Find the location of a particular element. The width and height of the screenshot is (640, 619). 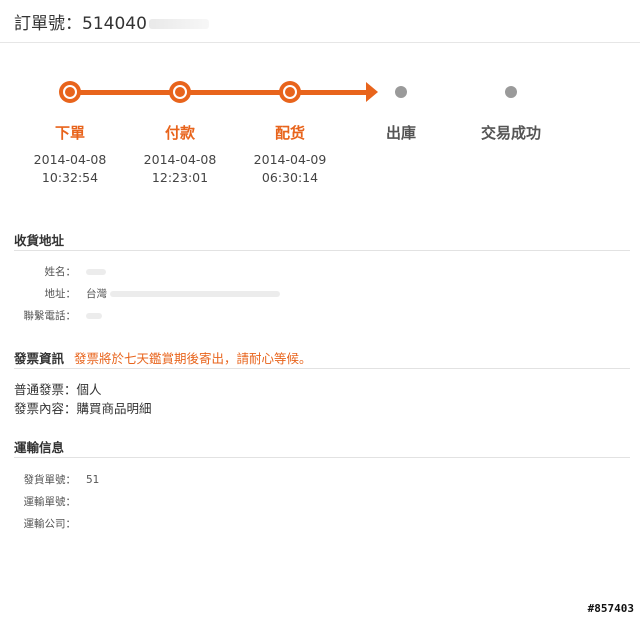

step-label: 配货 is located at coordinates (289, 133).